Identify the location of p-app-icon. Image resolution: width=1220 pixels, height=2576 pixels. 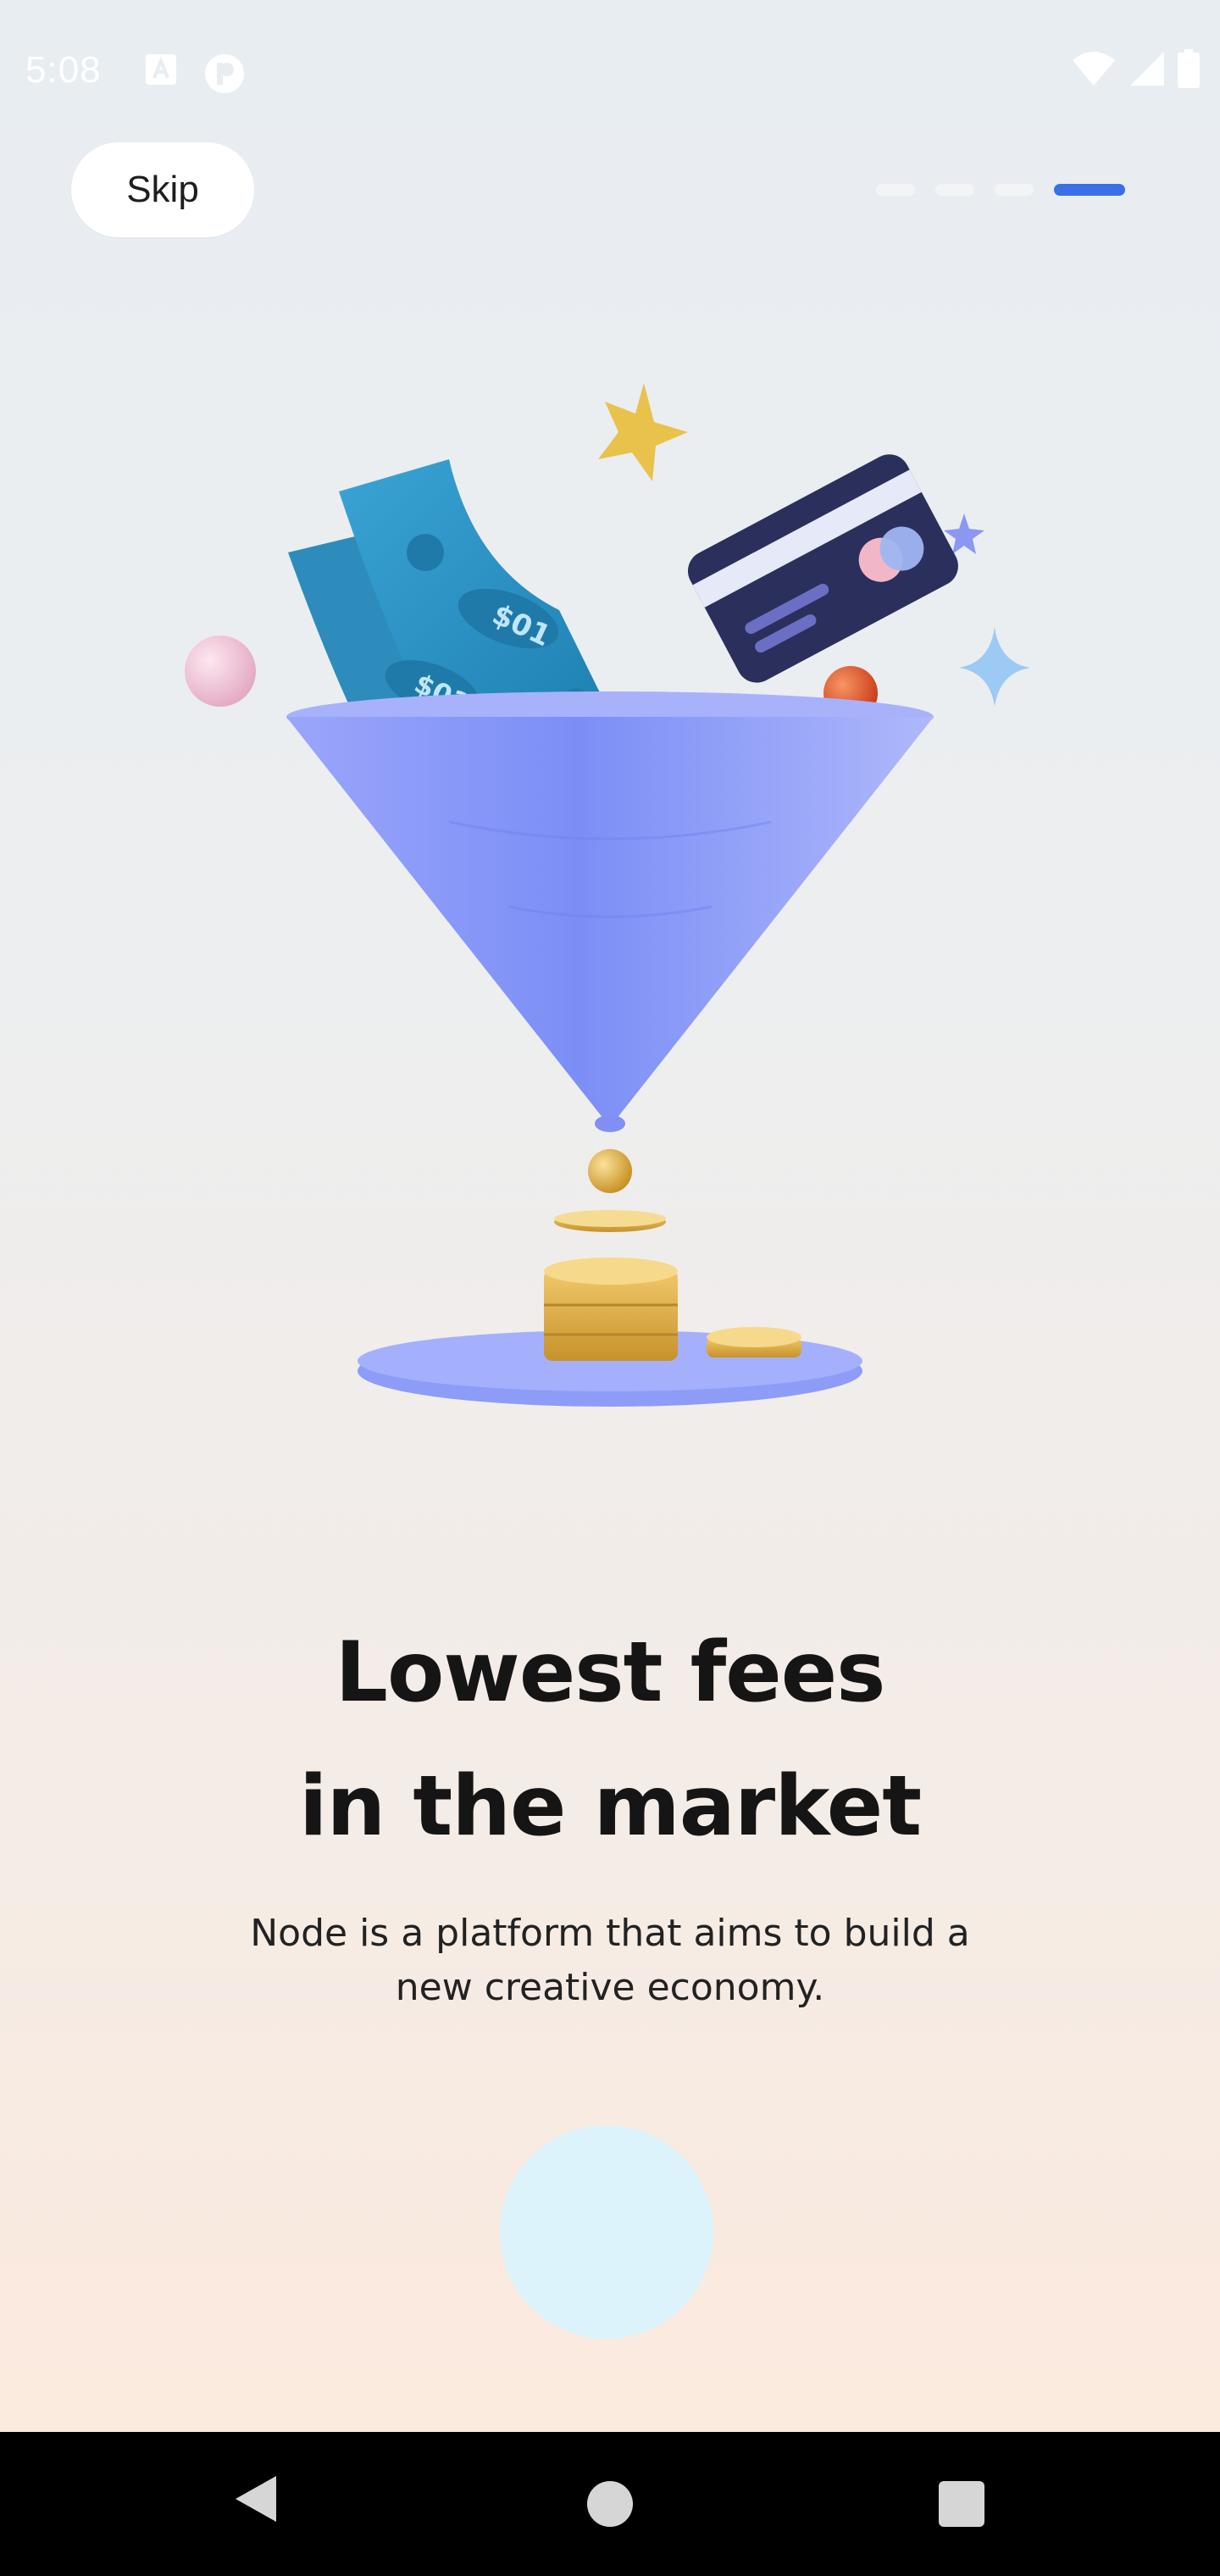
(225, 73).